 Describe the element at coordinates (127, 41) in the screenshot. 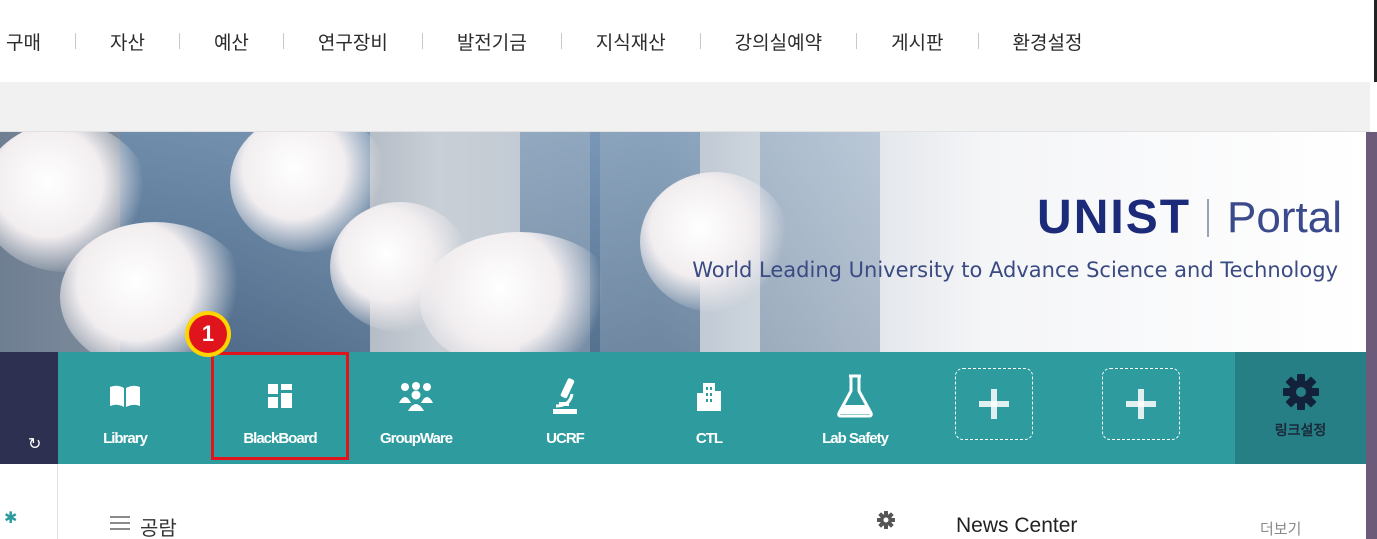

I see `menu-assets: 자산` at that location.